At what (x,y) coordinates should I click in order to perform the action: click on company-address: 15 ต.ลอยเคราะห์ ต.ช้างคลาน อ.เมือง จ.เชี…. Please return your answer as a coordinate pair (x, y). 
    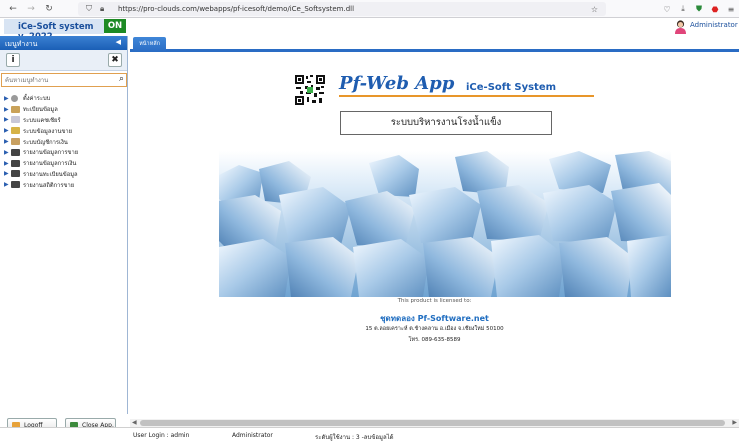
    Looking at the image, I should click on (434, 329).